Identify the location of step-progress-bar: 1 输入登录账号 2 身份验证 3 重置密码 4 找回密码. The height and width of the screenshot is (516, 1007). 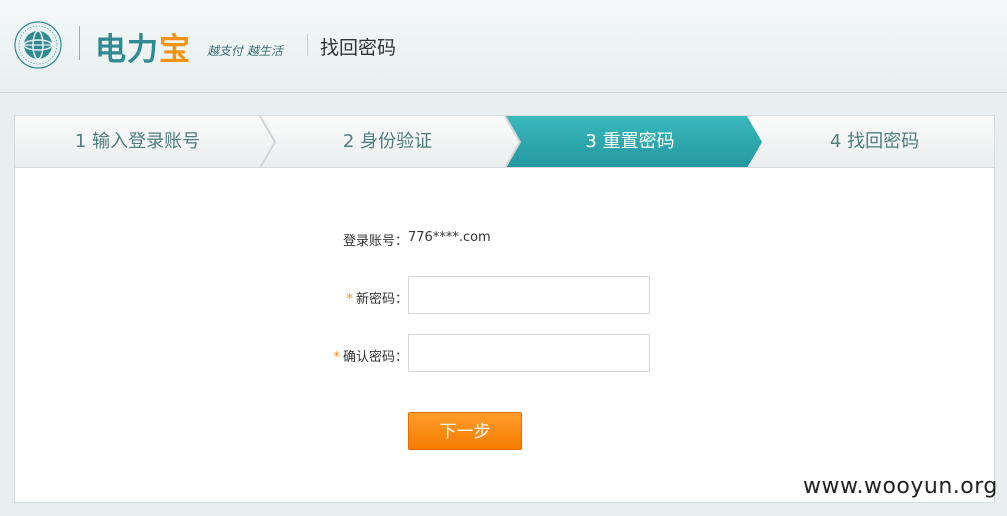
(504, 142).